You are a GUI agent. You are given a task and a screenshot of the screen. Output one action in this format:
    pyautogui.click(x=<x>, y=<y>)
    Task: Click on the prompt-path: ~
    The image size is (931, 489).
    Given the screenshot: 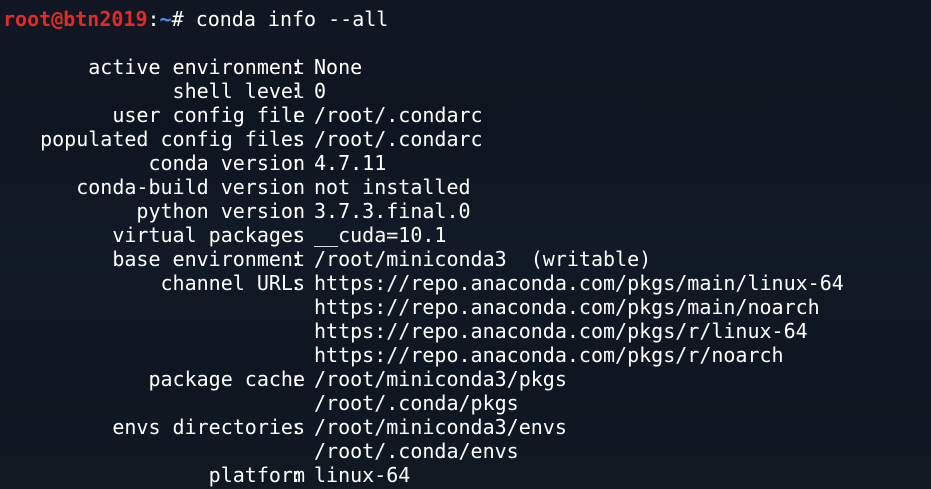 What is the action you would take?
    pyautogui.click(x=165, y=19)
    